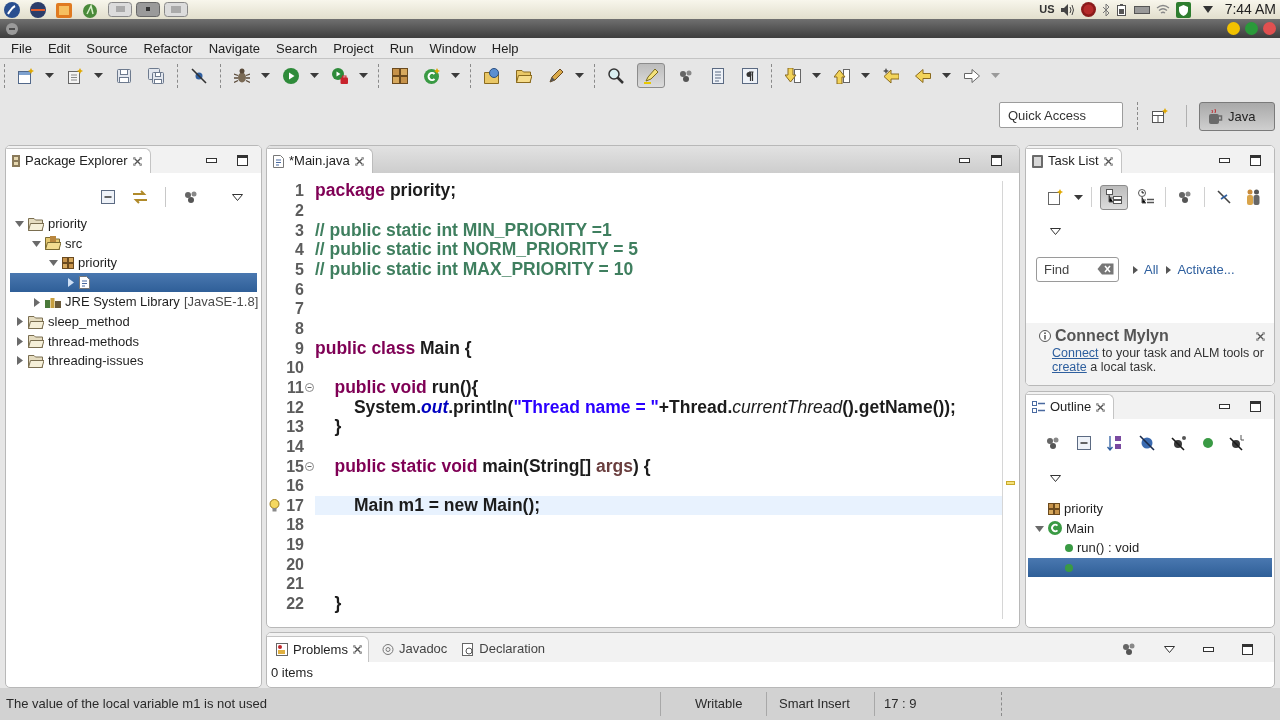 This screenshot has height=720, width=1280. I want to click on hide-static-button, so click(1179, 443).